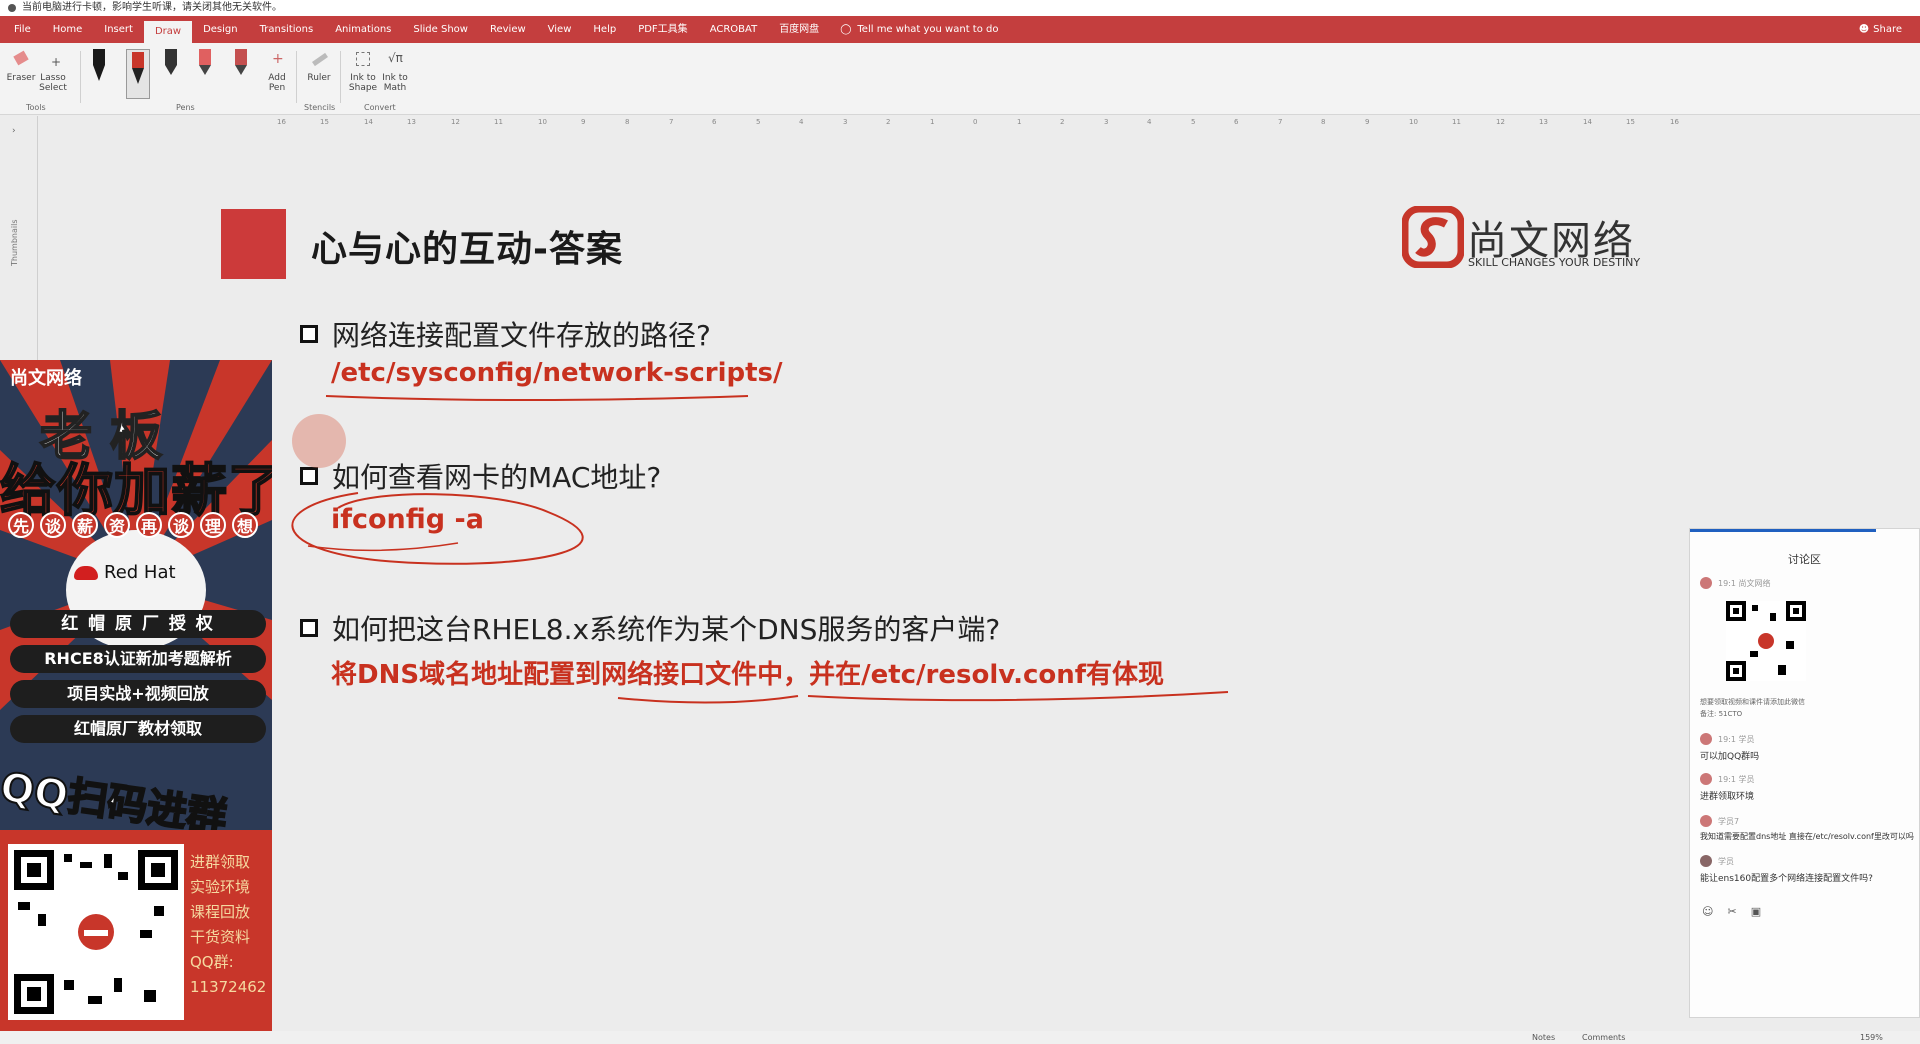  Describe the element at coordinates (340, 77) in the screenshot. I see `ribbon-divider` at that location.